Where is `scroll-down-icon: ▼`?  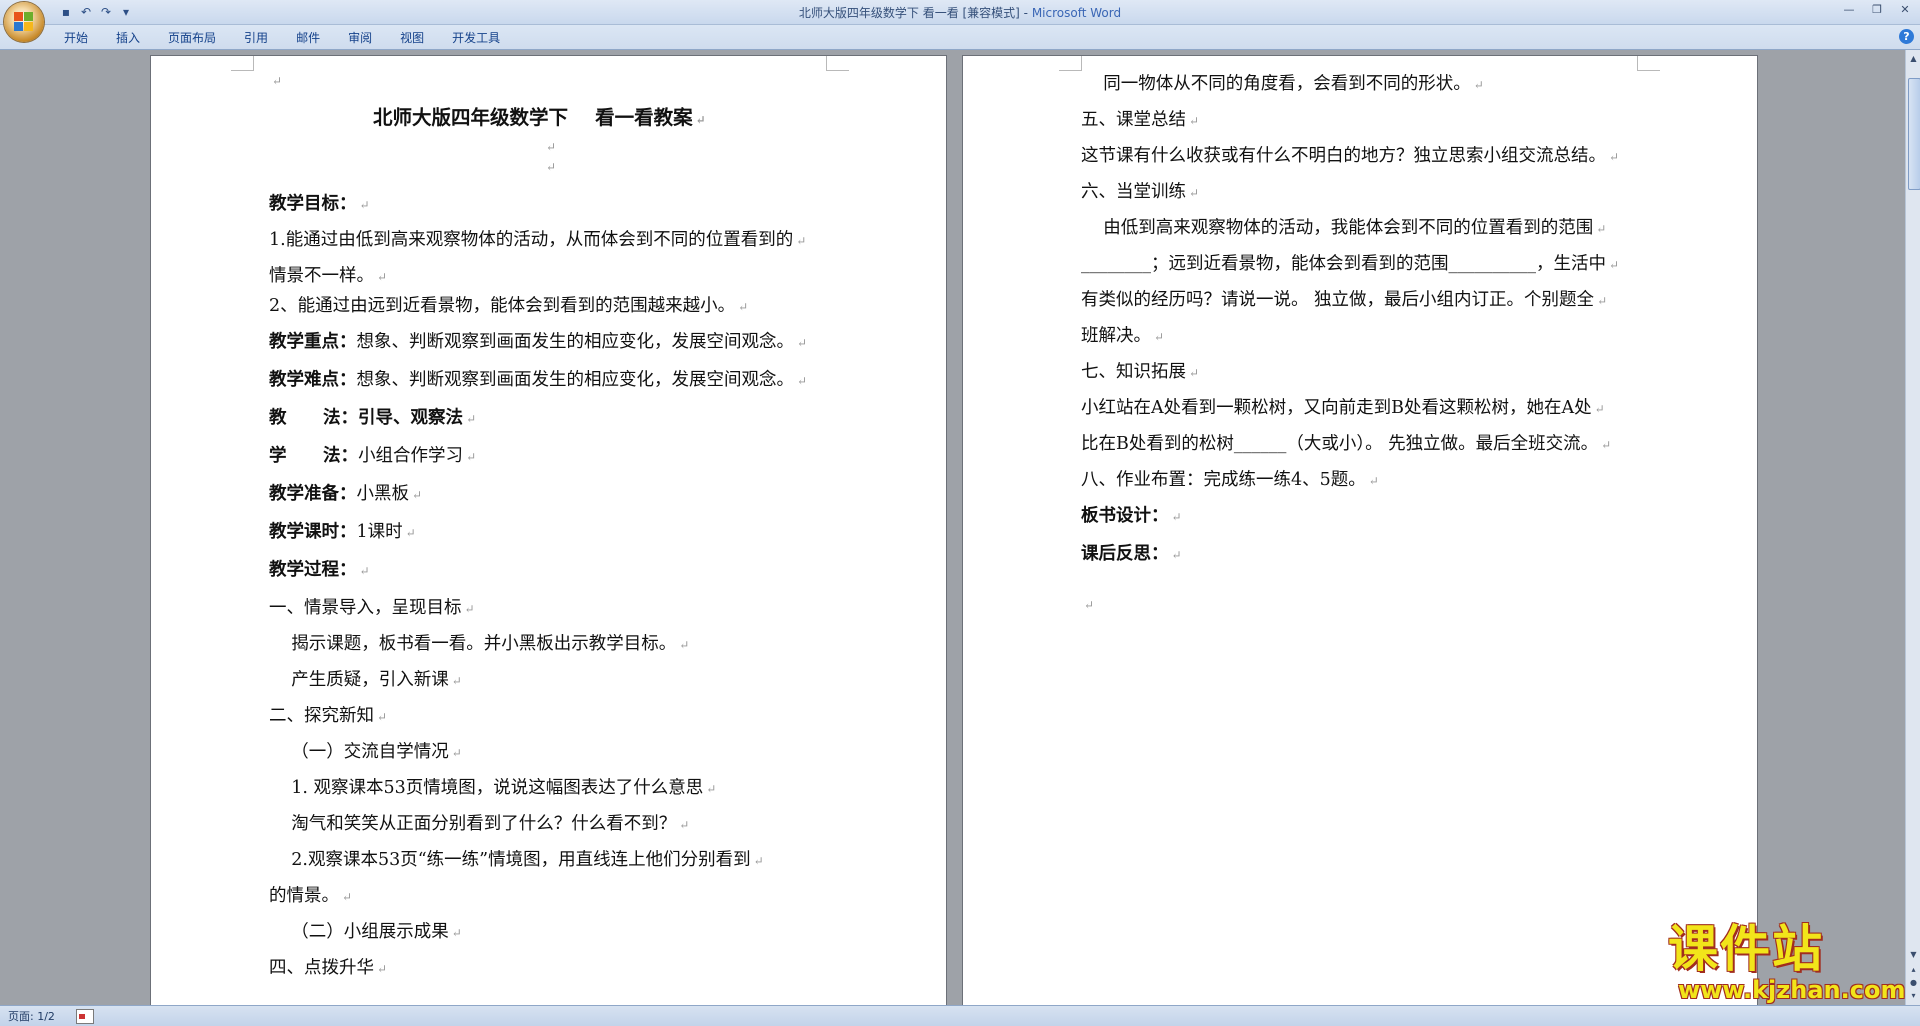
scroll-down-icon: ▼ is located at coordinates (1913, 955).